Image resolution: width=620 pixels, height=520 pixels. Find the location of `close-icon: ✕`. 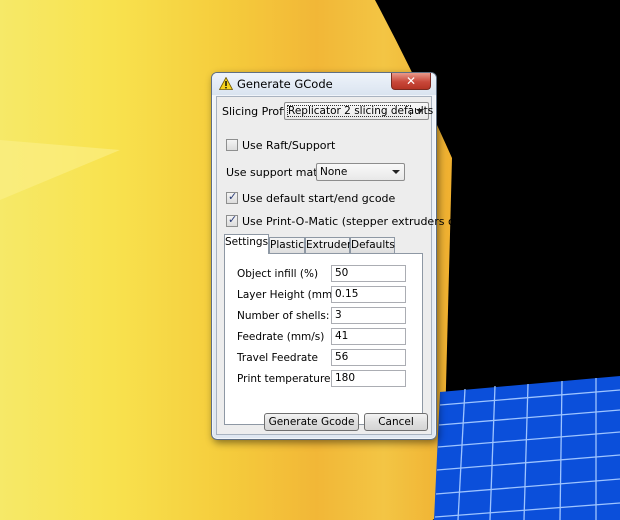

close-icon: ✕ is located at coordinates (411, 81).